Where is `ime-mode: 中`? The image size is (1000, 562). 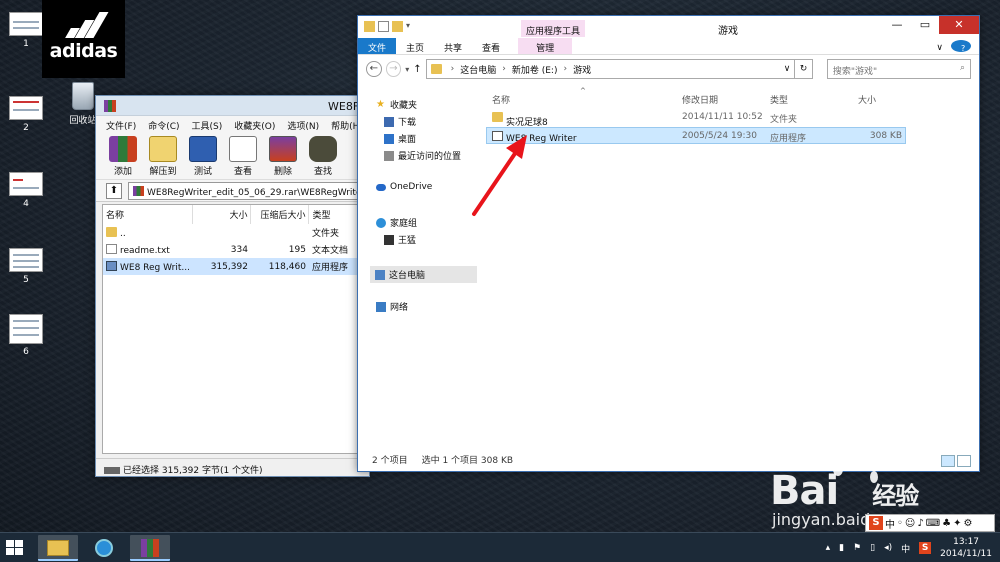
ime-mode: 中 is located at coordinates (890, 523).